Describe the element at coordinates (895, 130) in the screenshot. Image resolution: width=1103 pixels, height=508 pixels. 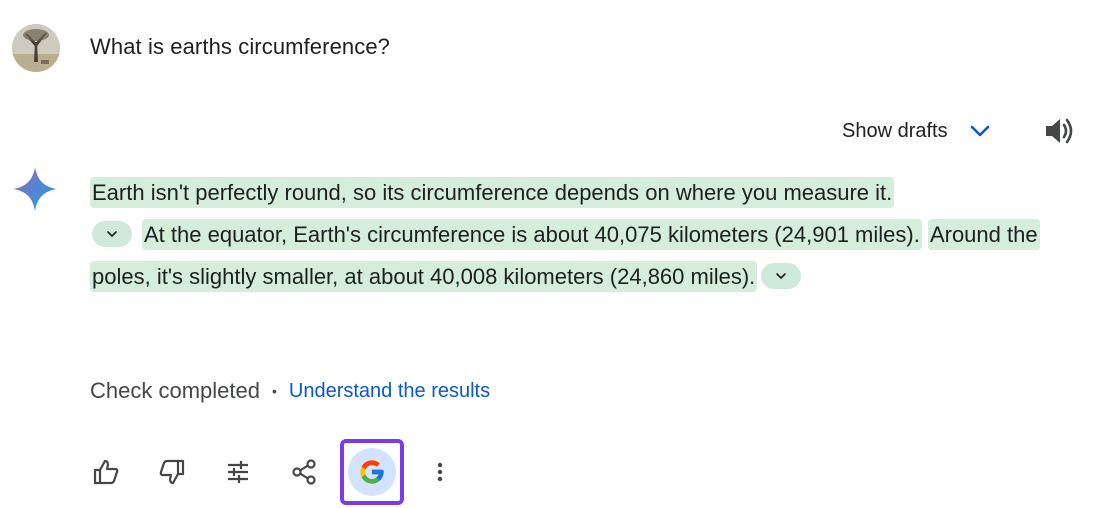
I see `show-drafts-label: Show drafts` at that location.